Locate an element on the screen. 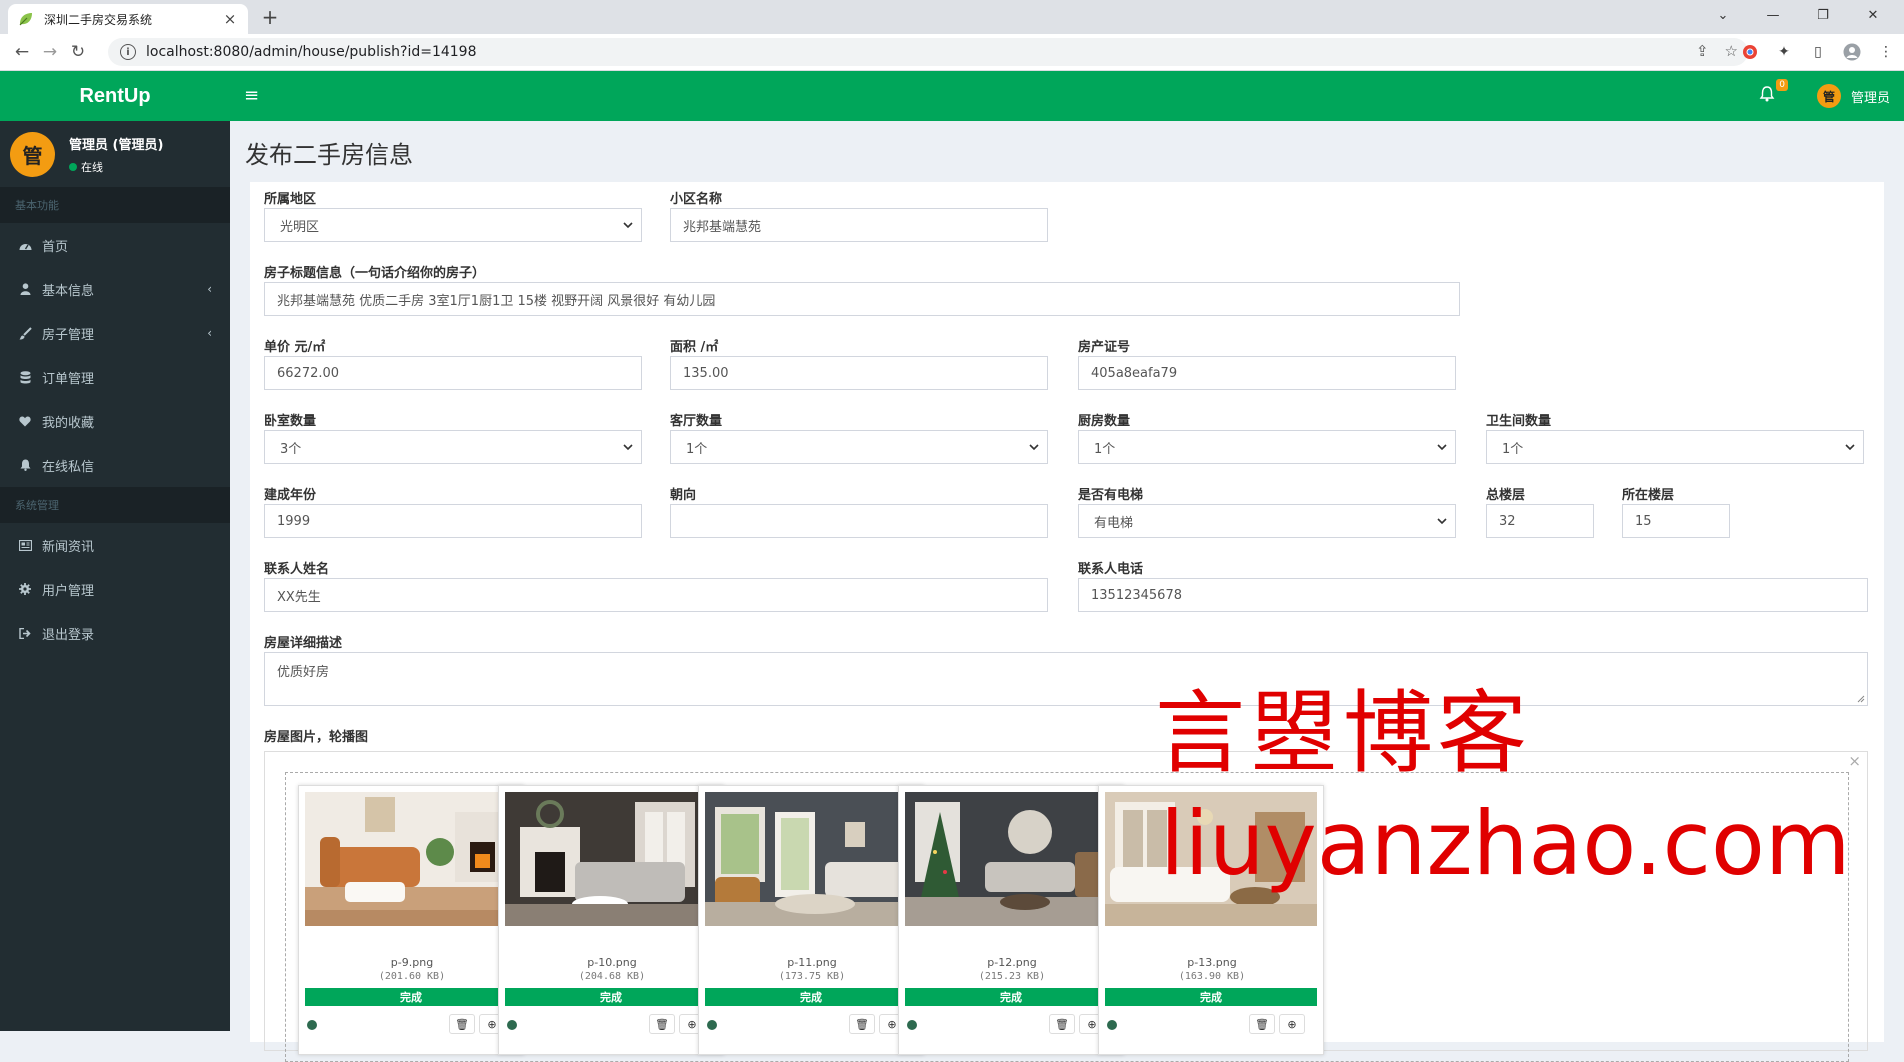 This screenshot has height=1062, width=1904. sidebar-item-messages: 在线私信 is located at coordinates (115, 465).